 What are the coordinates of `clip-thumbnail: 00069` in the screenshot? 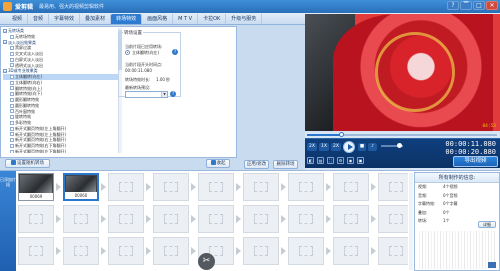 It's located at (36, 187).